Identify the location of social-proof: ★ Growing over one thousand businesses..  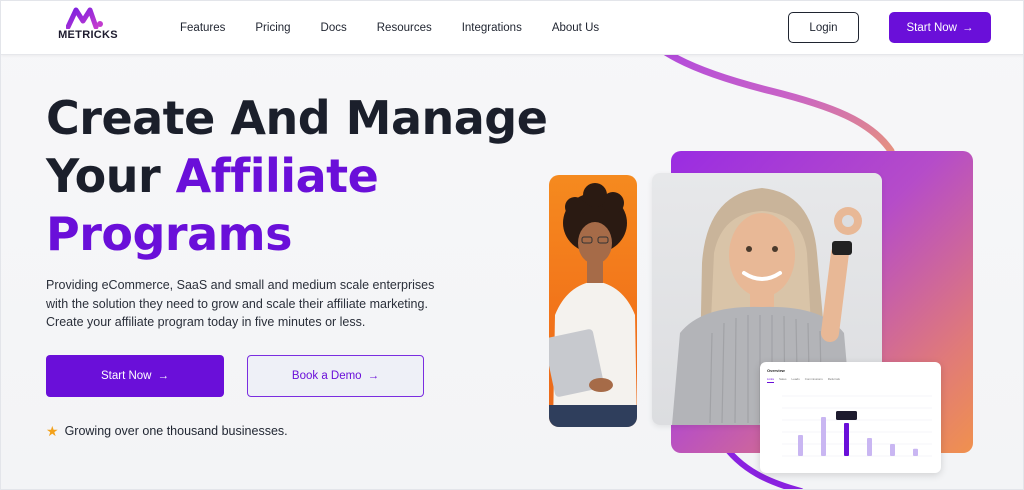
(167, 431).